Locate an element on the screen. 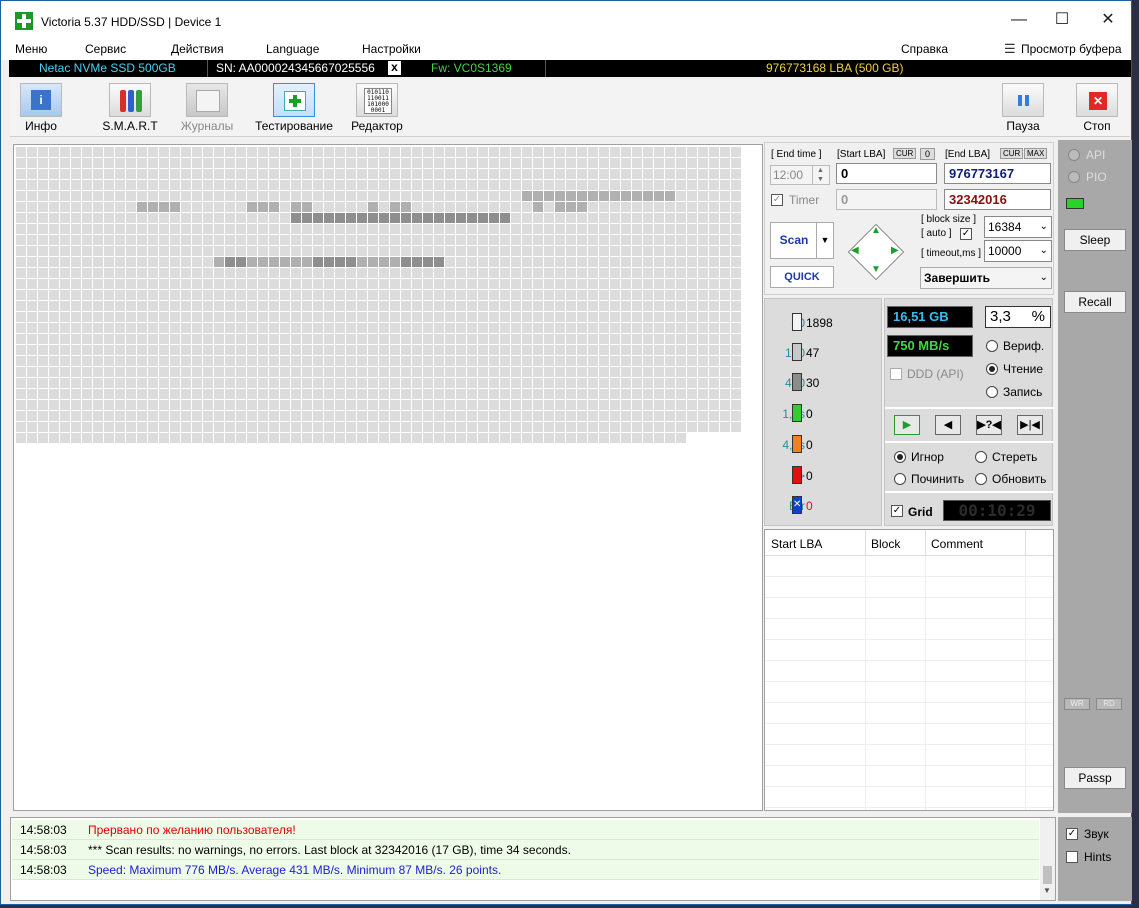 The image size is (1139, 908). sleep-button: Sleep is located at coordinates (1095, 240).